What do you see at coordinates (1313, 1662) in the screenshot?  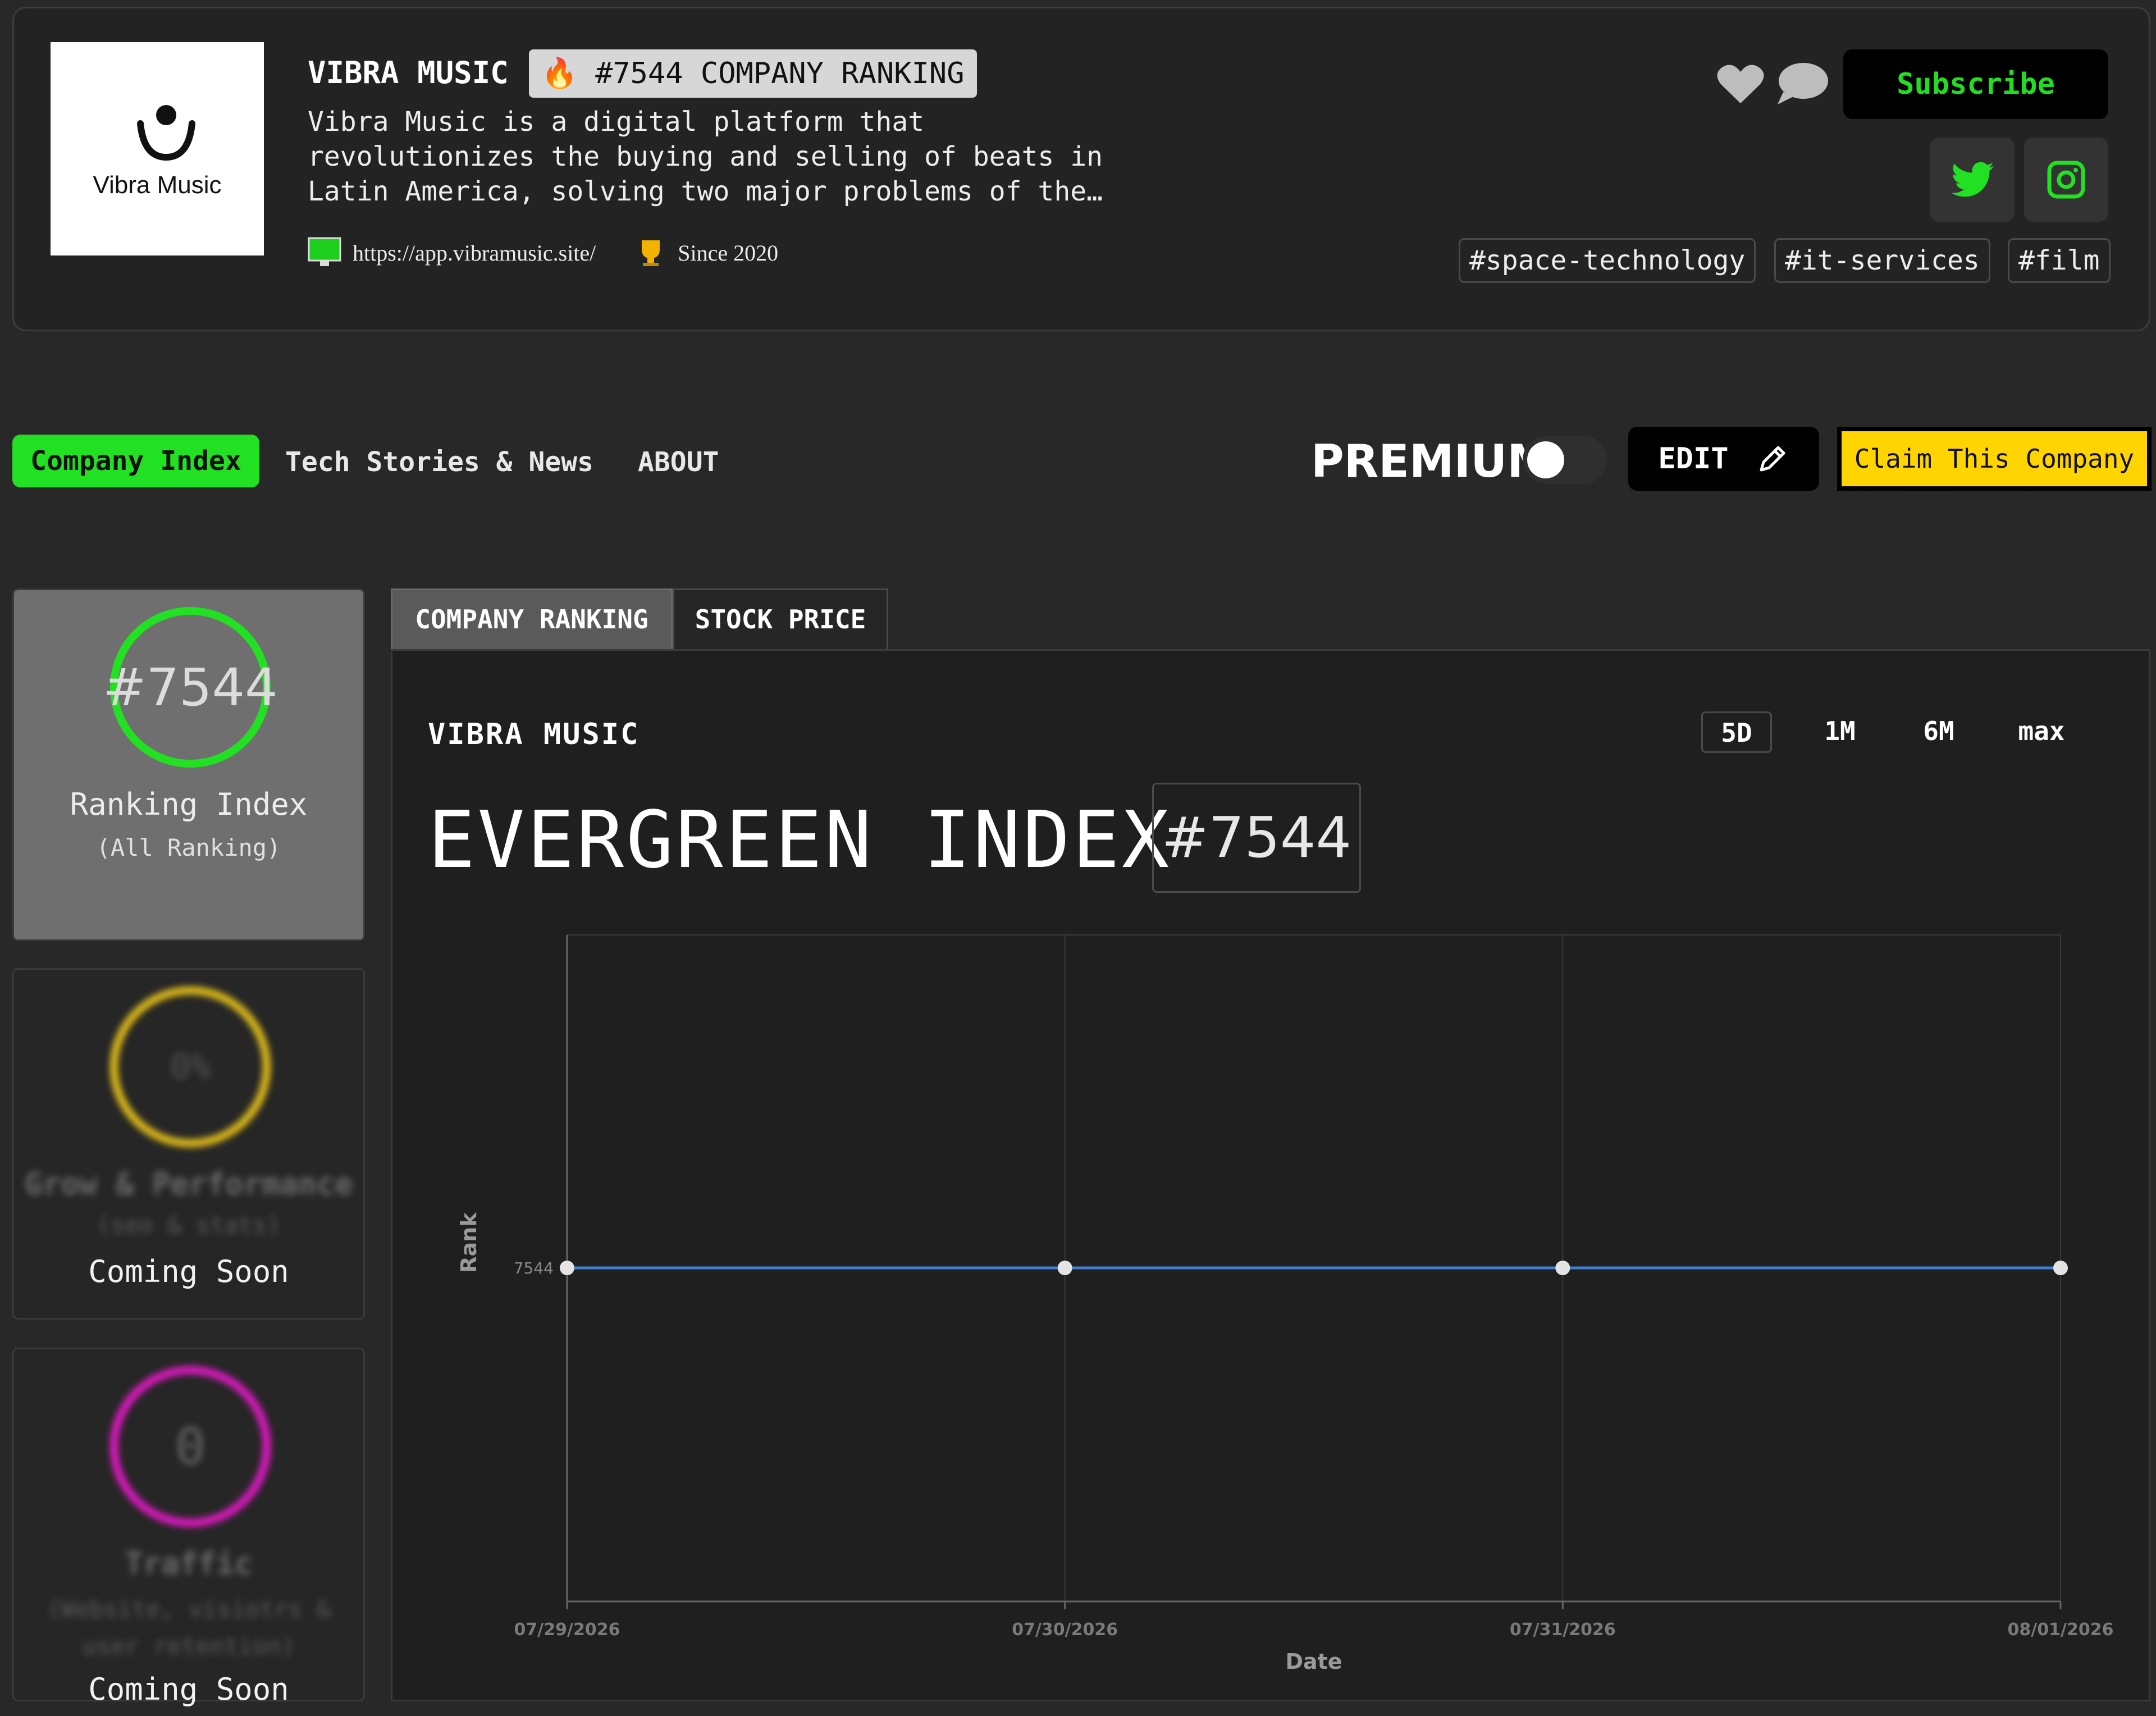 I see `x-axis-title: Date` at bounding box center [1313, 1662].